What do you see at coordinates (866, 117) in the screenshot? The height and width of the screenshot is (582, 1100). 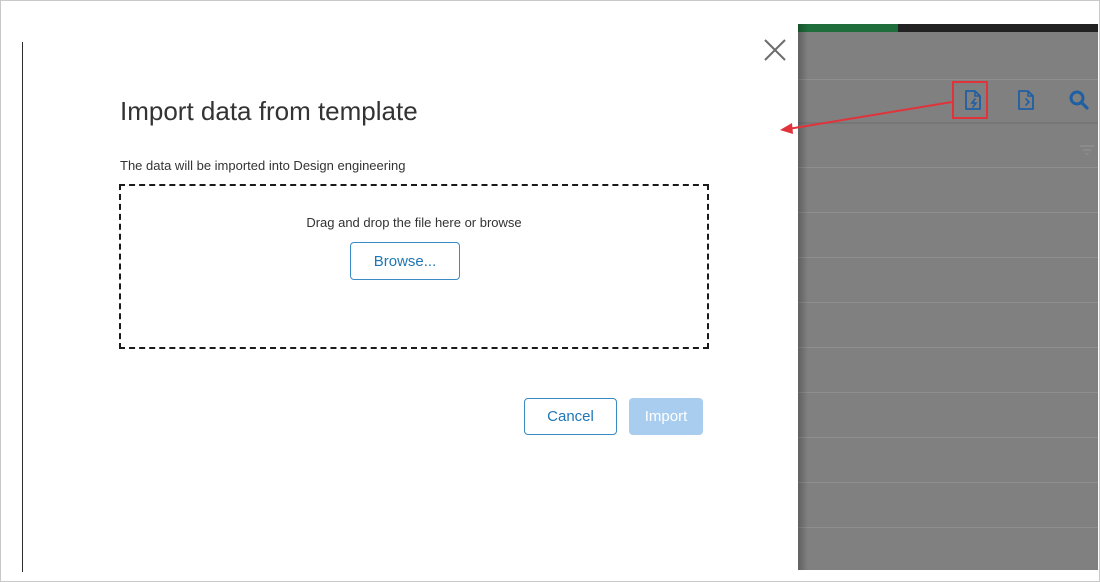 I see `annotation-arrow` at bounding box center [866, 117].